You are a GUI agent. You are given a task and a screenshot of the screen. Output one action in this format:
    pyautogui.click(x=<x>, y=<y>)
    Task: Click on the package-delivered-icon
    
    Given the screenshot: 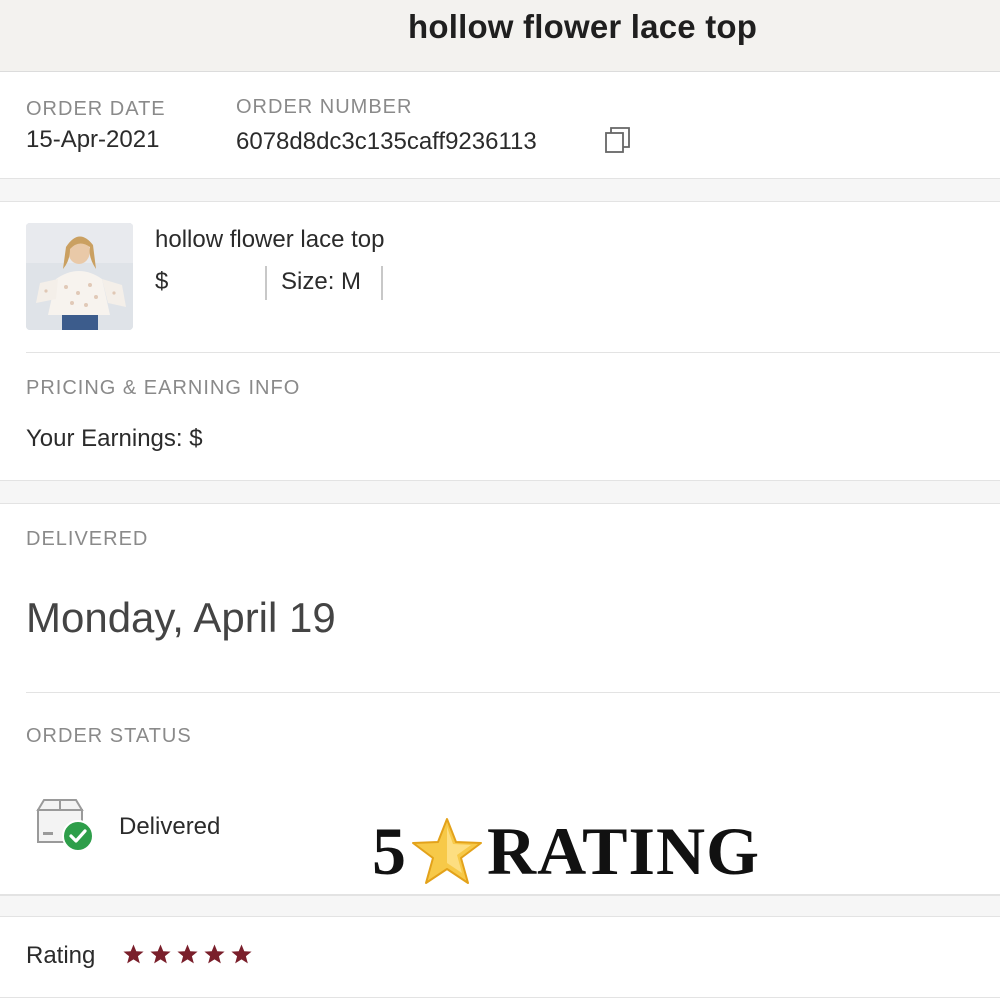 What is the action you would take?
    pyautogui.click(x=65, y=826)
    